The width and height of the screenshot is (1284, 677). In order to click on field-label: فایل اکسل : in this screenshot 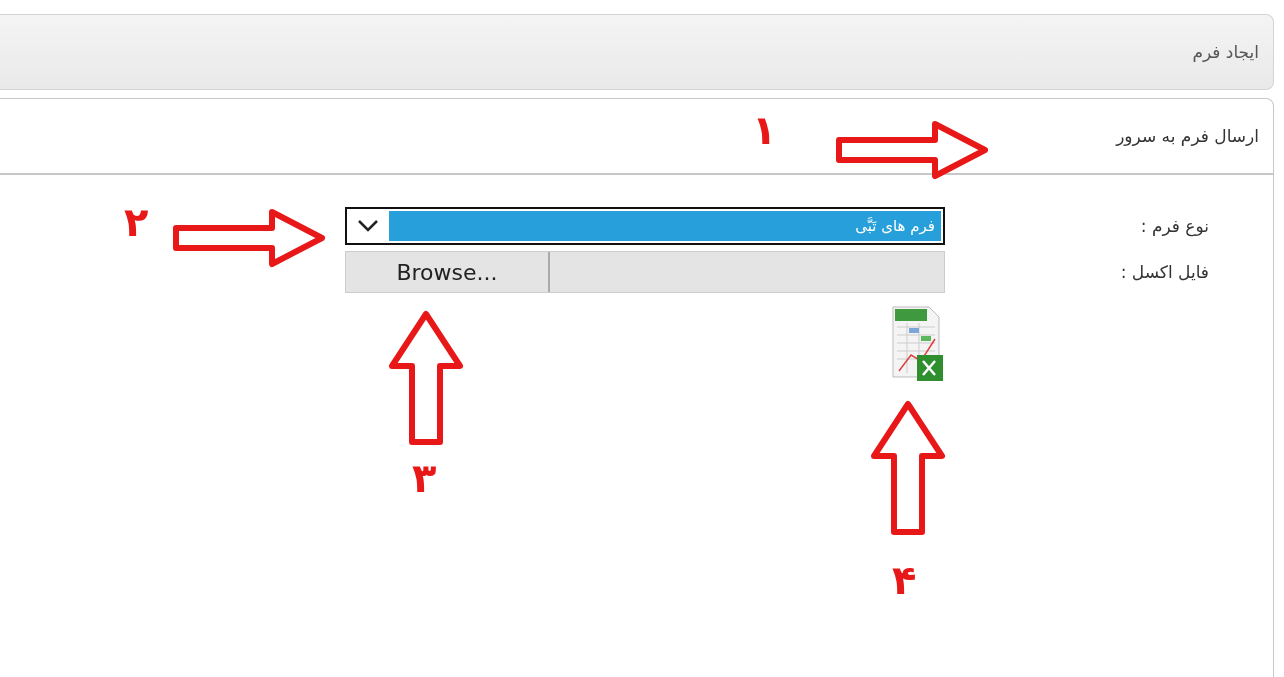, I will do `click(1164, 272)`.